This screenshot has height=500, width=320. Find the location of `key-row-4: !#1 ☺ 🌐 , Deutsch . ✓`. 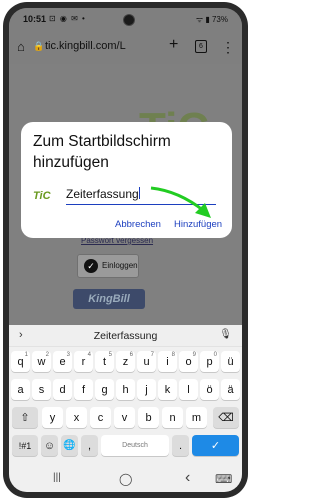

key-row-4: !#1 ☺ 🌐 , Deutsch . ✓ is located at coordinates (125, 447).